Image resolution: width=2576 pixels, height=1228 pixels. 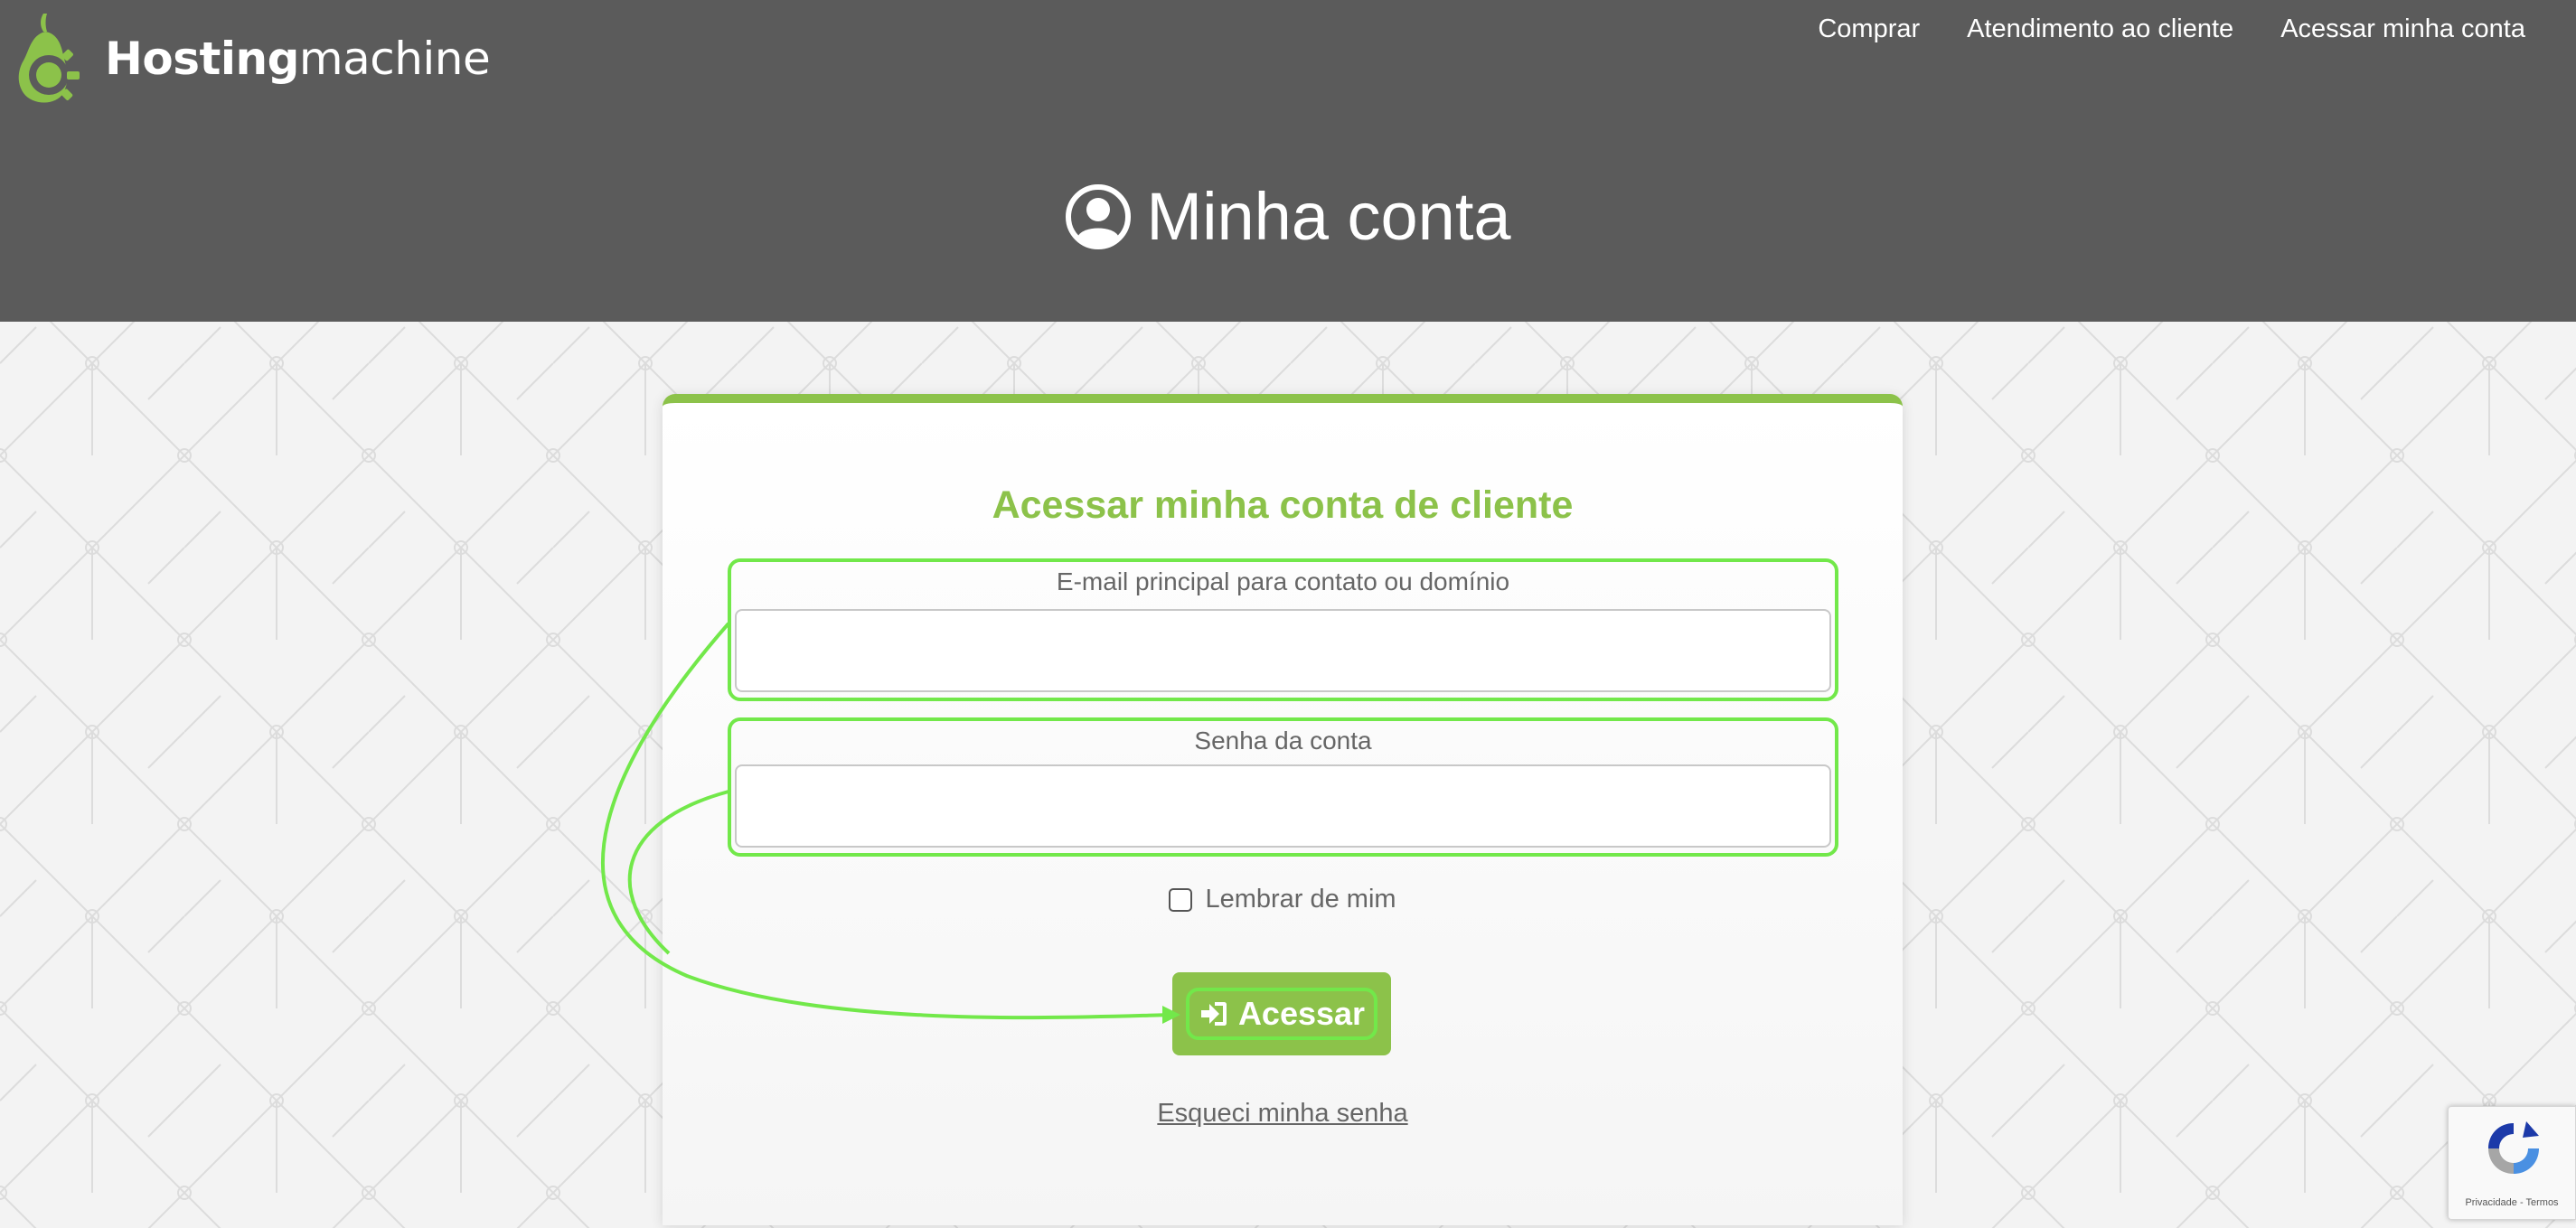 I want to click on nav-link-acessar-conta: Acessar minha conta, so click(x=2402, y=29).